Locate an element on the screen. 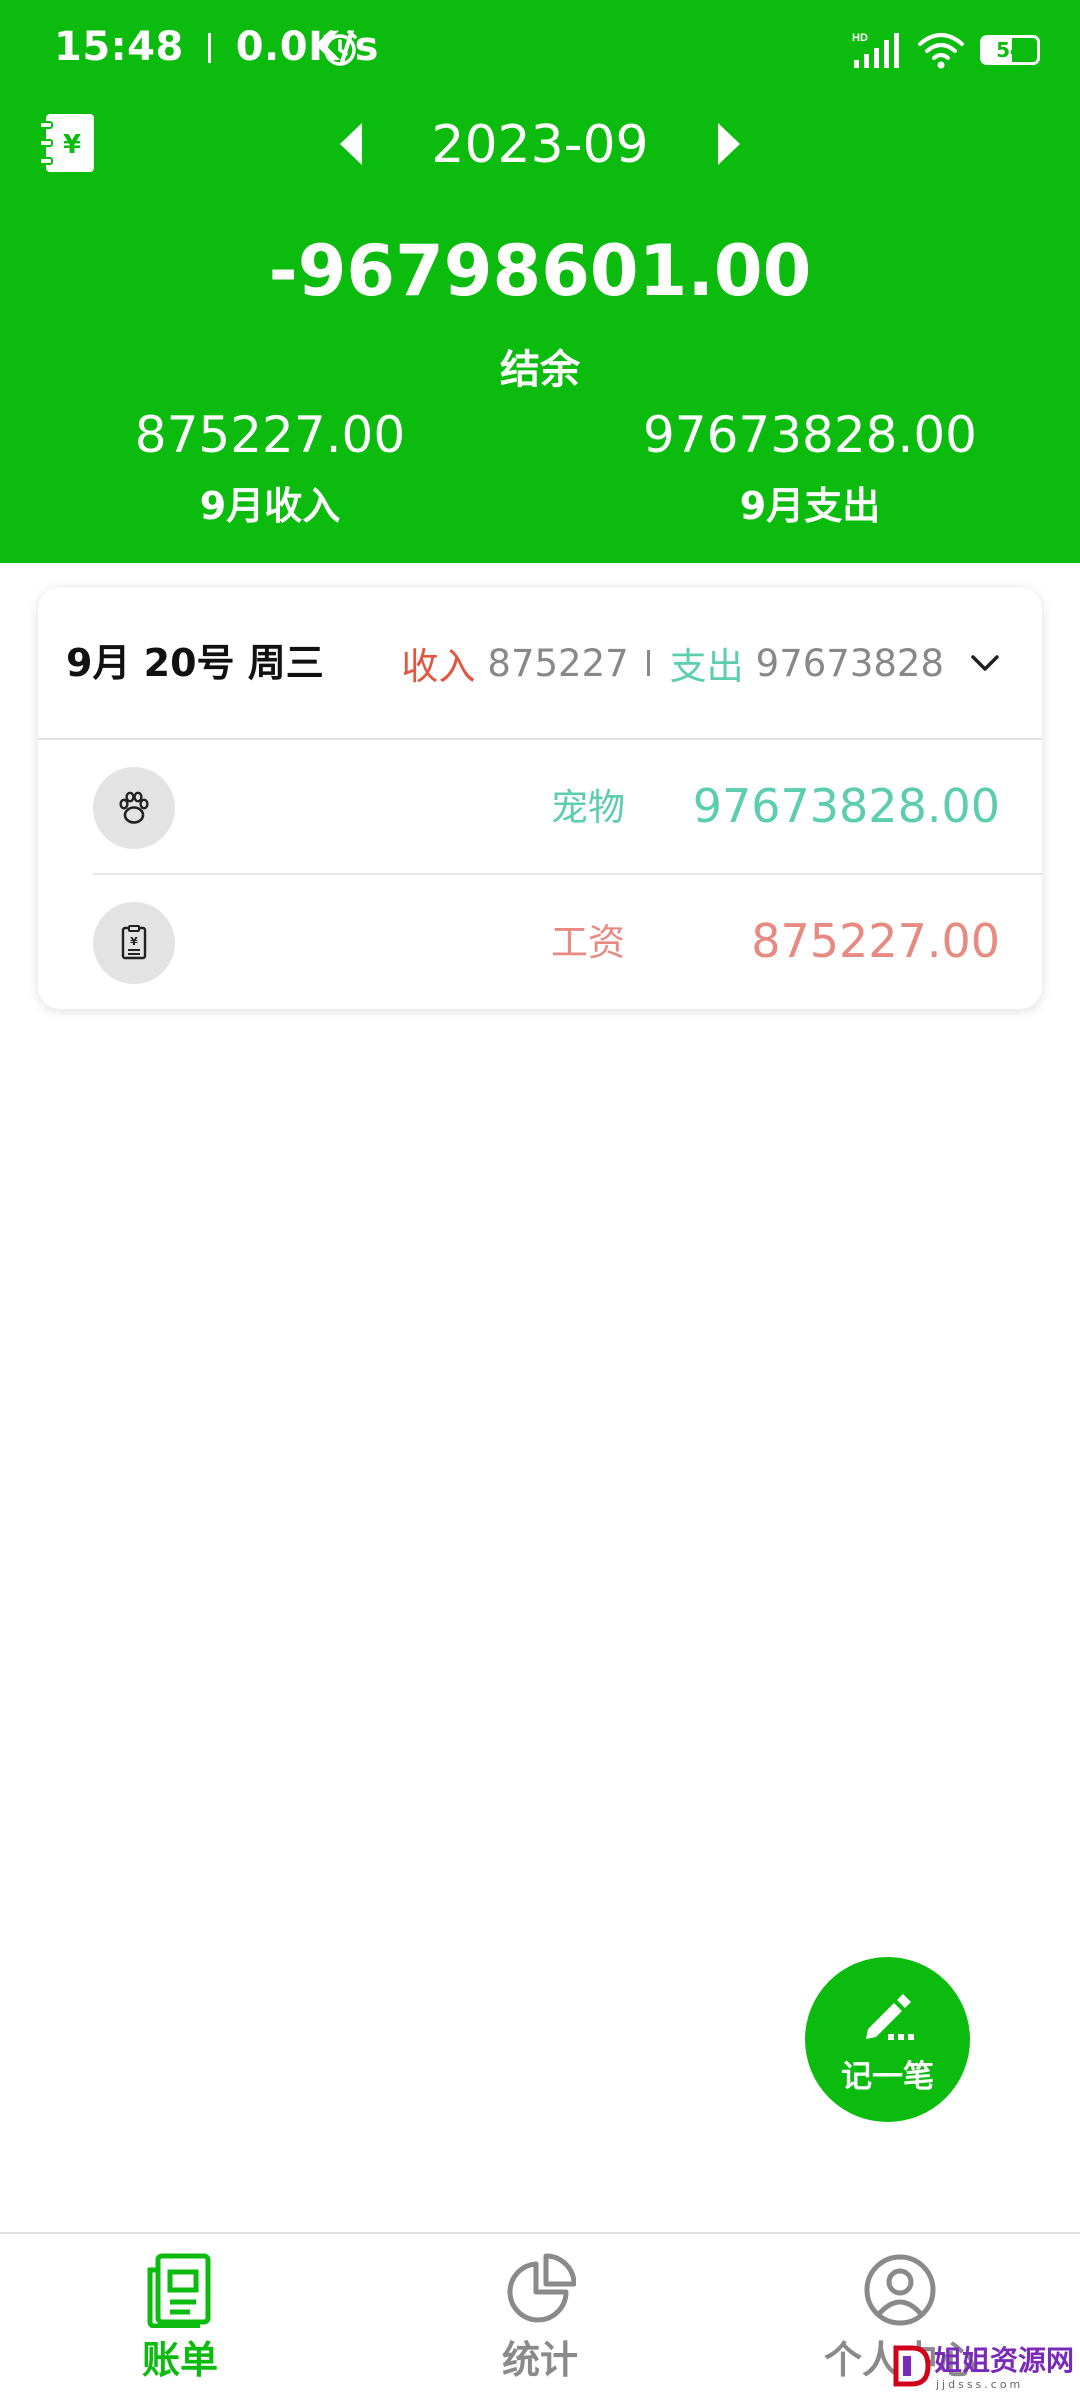 Image resolution: width=1080 pixels, height=2400 pixels. monthly-expense-label: 9月支出 is located at coordinates (810, 506).